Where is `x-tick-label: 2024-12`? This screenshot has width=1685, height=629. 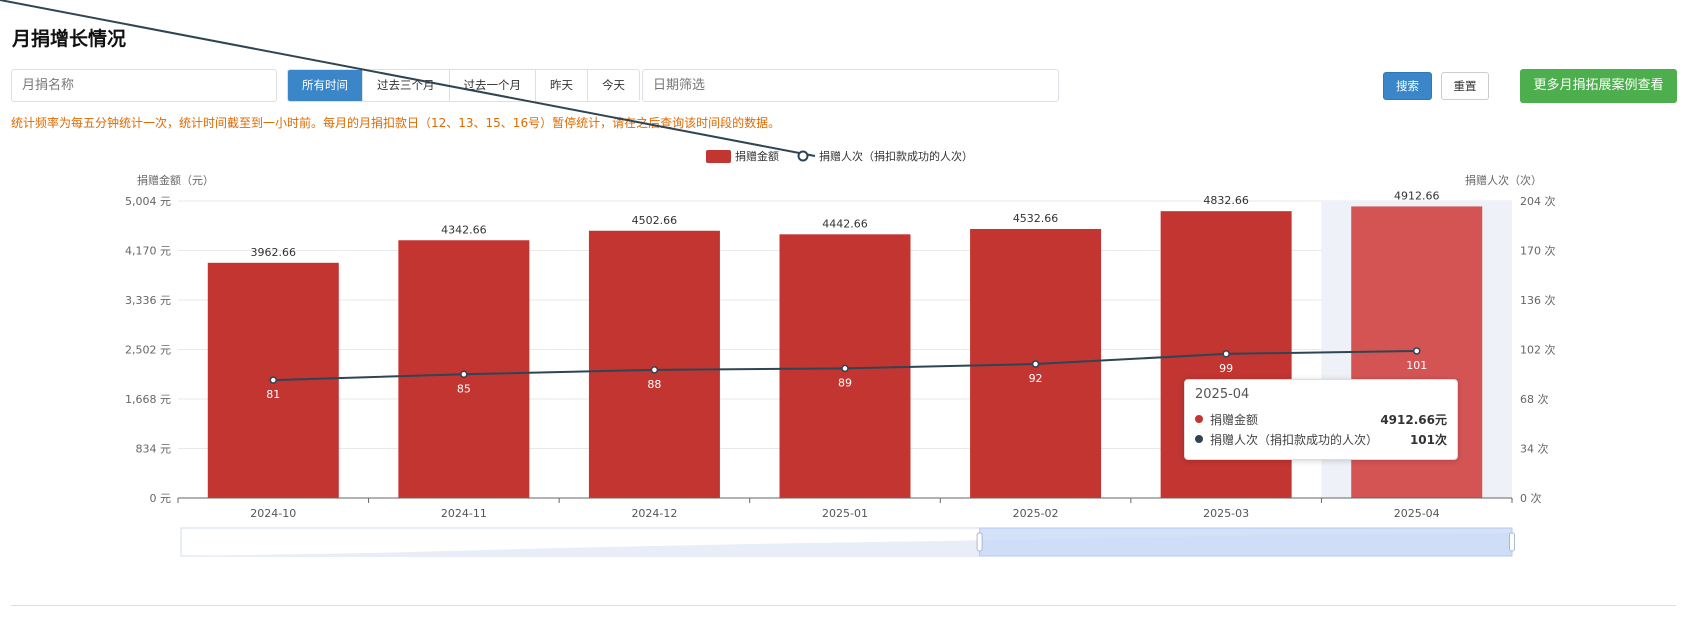 x-tick-label: 2024-12 is located at coordinates (654, 513).